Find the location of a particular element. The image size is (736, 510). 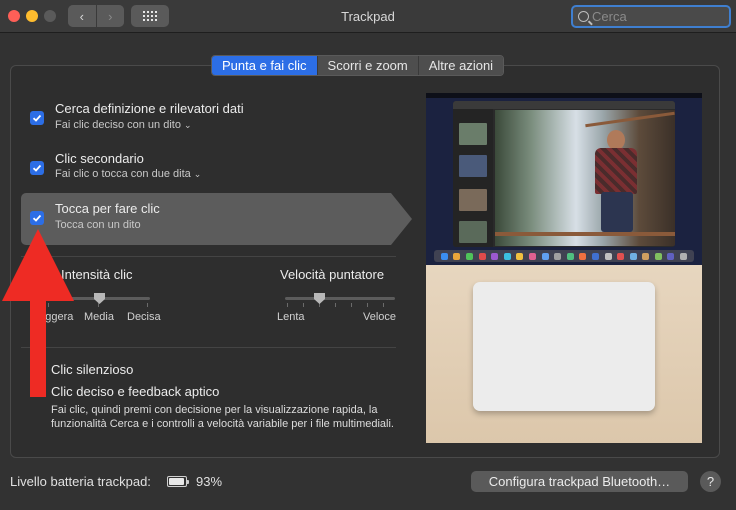

tap-to-click-checkbox is located at coordinates (37, 218).